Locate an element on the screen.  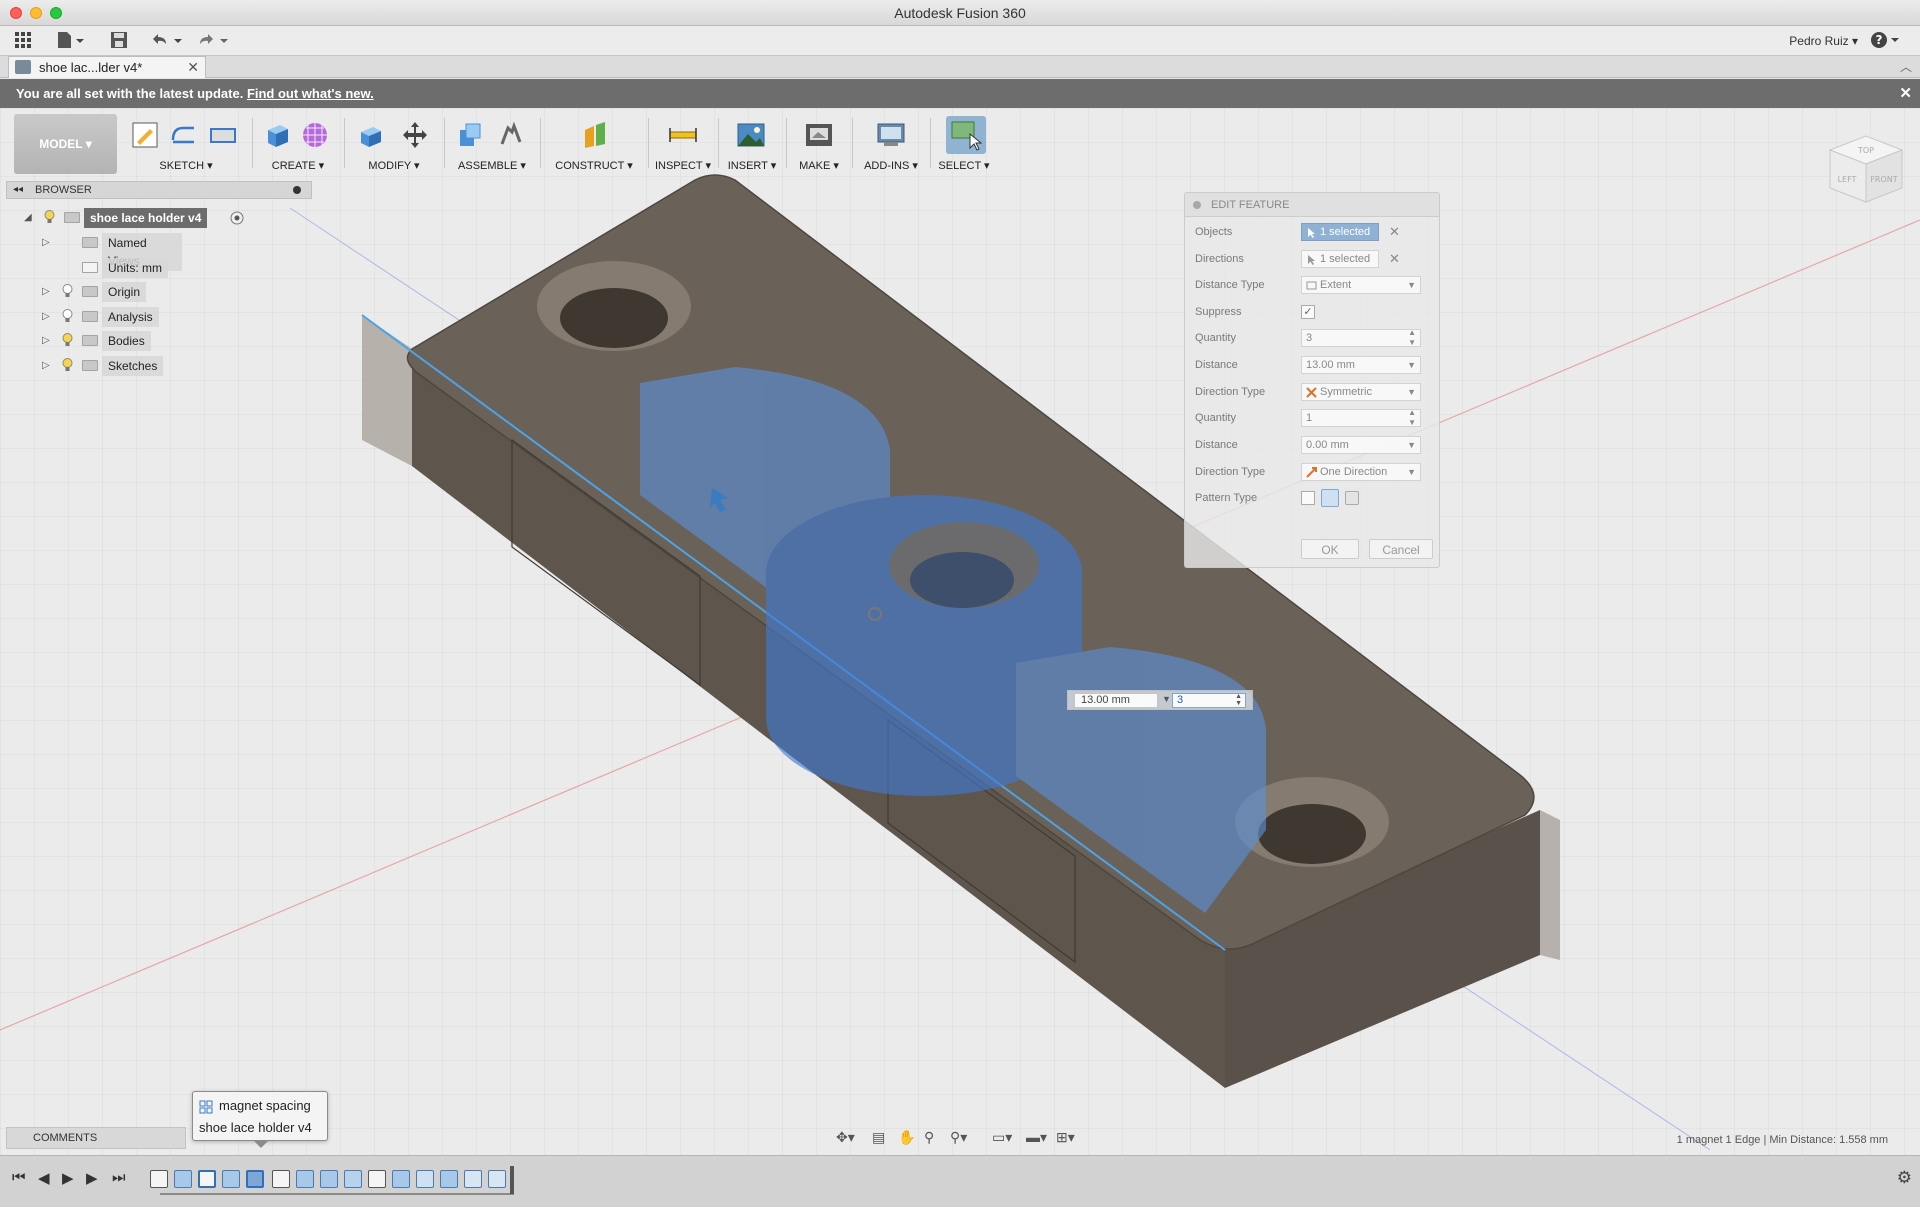
data-panel-grid-icon is located at coordinates (23, 41).